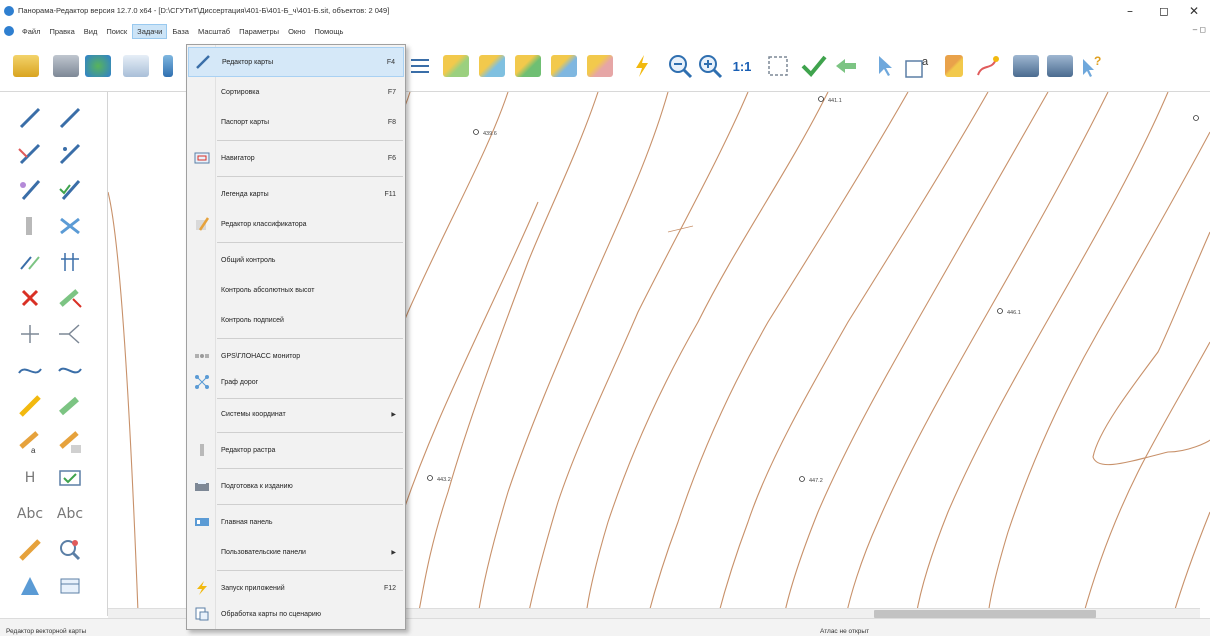  What do you see at coordinates (70, 334) in the screenshot?
I see `branch-tool-icon` at bounding box center [70, 334].